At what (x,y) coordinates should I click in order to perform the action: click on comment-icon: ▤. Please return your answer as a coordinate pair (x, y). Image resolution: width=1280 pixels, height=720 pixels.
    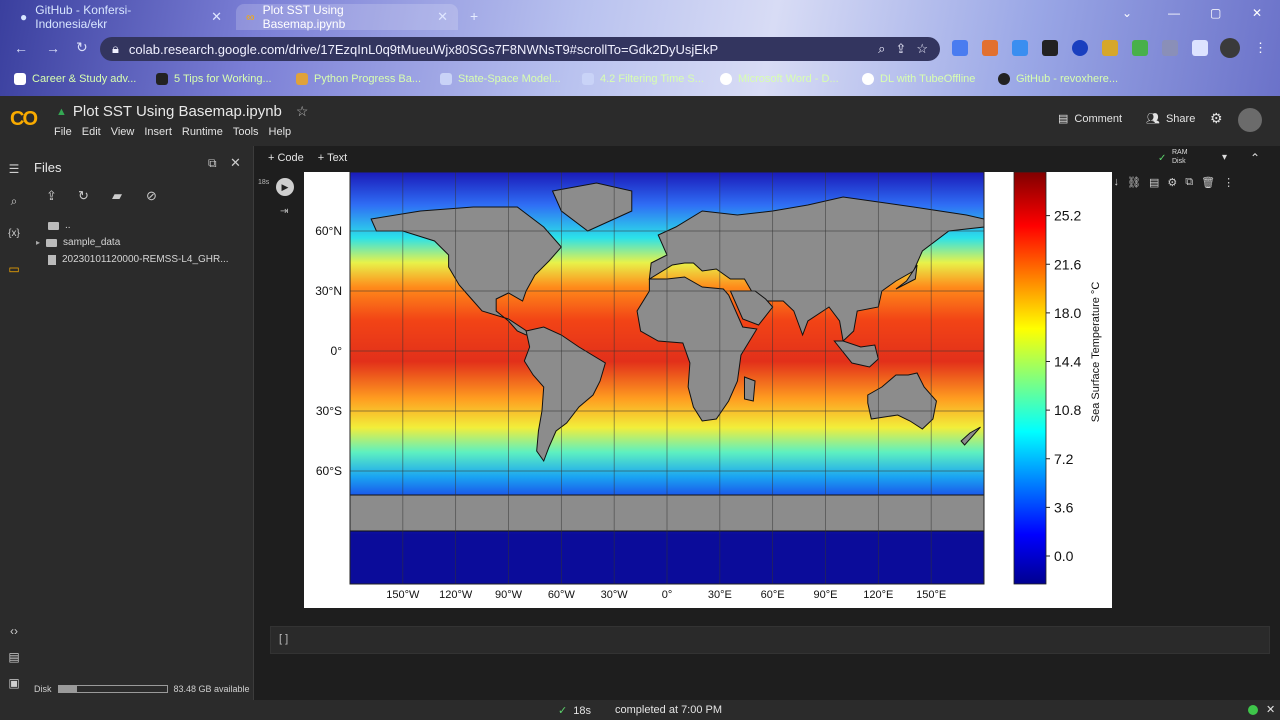
    Looking at the image, I should click on (1154, 182).